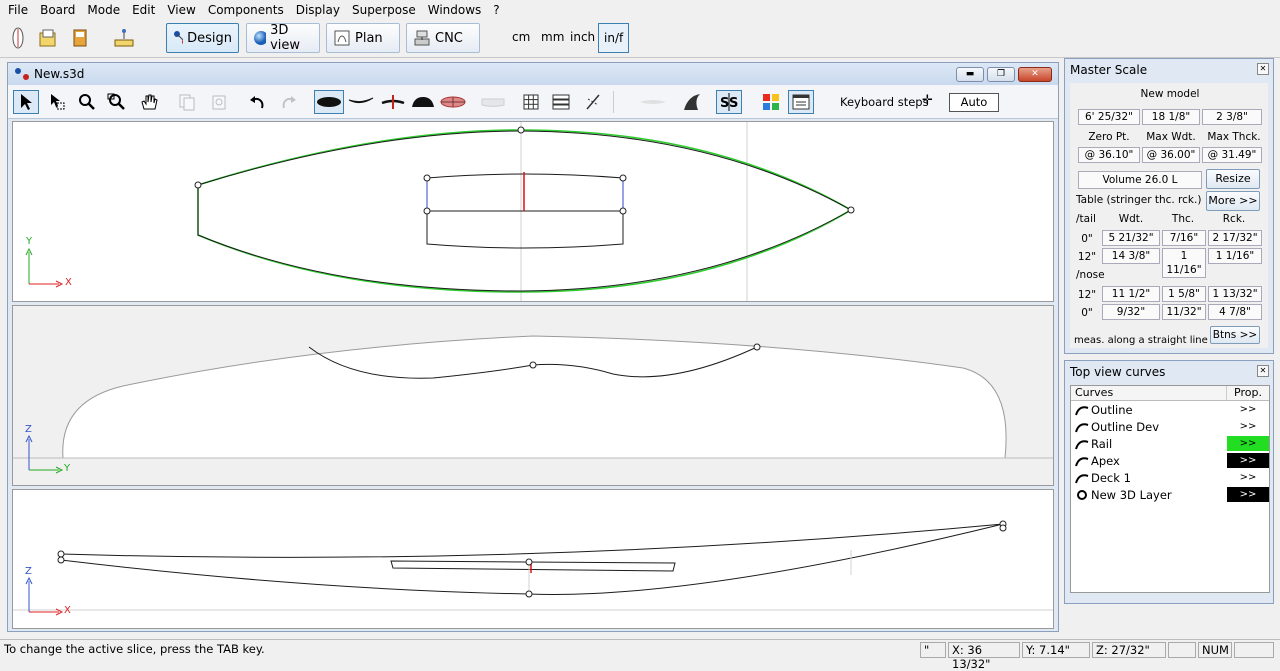 Image resolution: width=1280 pixels, height=671 pixels. Describe the element at coordinates (1235, 335) in the screenshot. I see `btns-button: Btns >>` at that location.